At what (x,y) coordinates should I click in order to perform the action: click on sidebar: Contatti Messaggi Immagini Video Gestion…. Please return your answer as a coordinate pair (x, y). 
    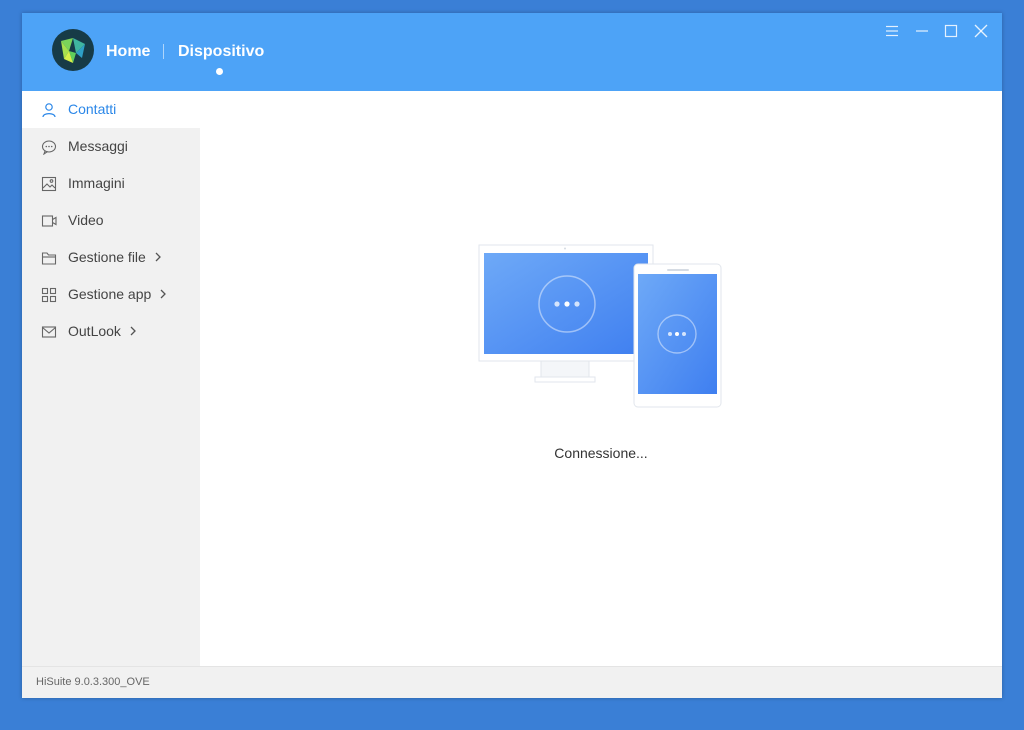
    Looking at the image, I should click on (111, 378).